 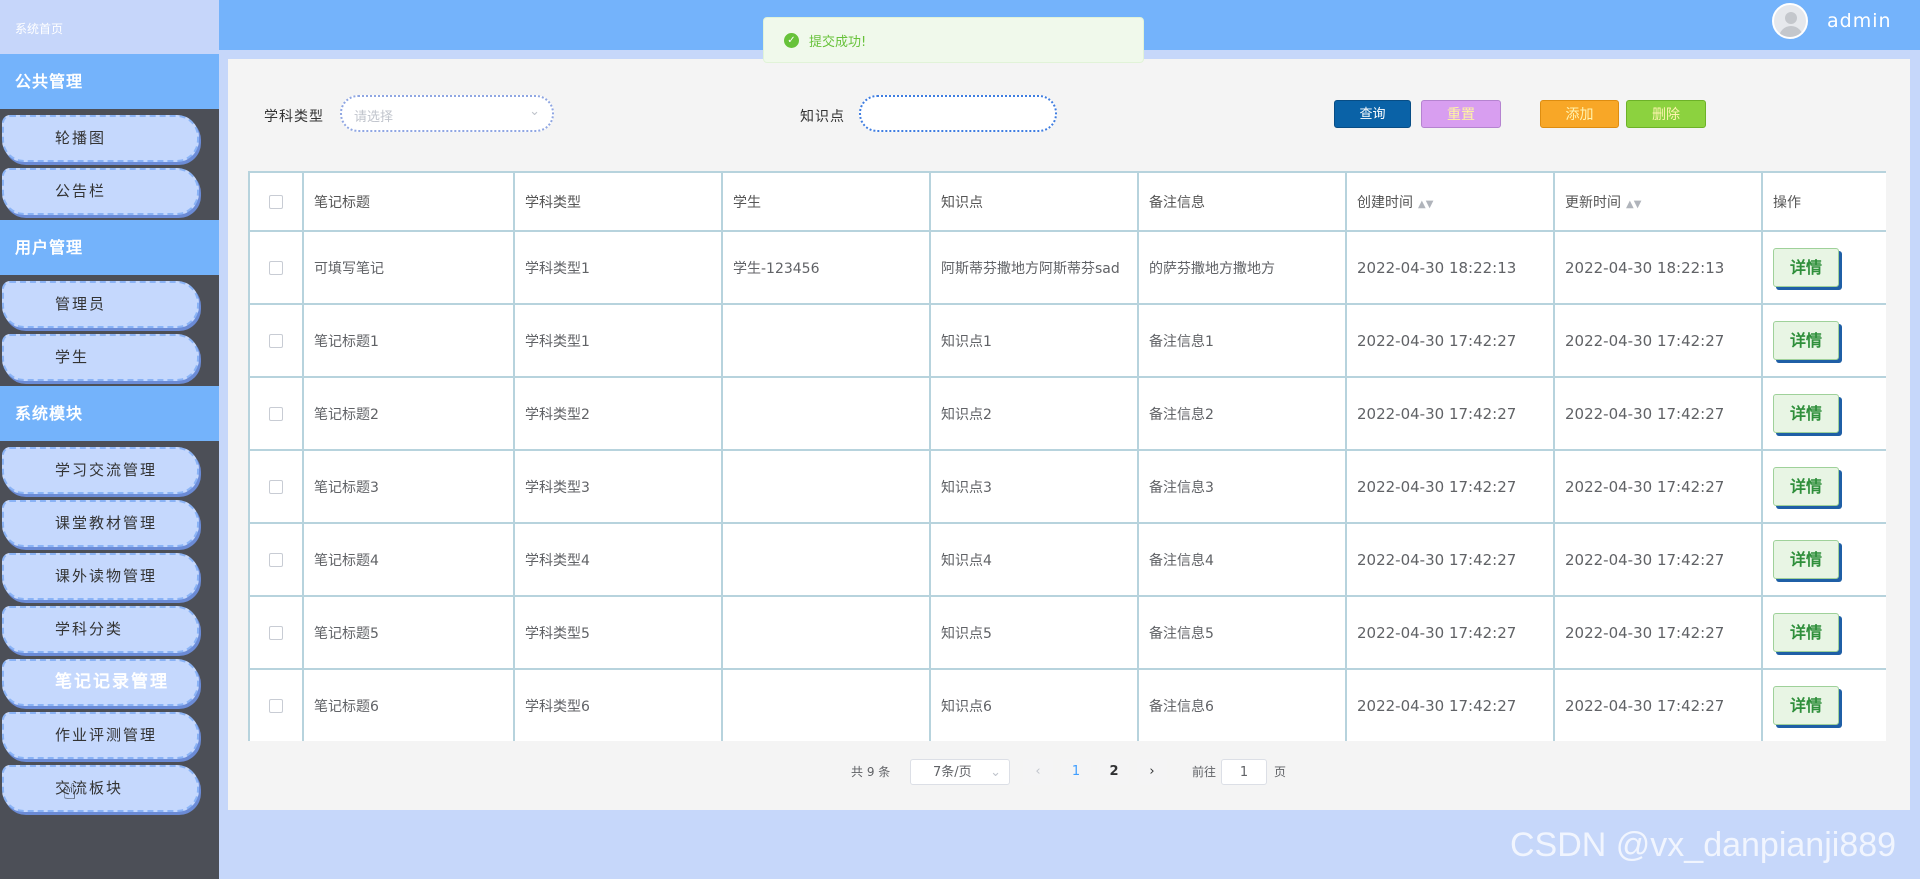 What do you see at coordinates (618, 201) in the screenshot?
I see `header-subject: 学科类型` at bounding box center [618, 201].